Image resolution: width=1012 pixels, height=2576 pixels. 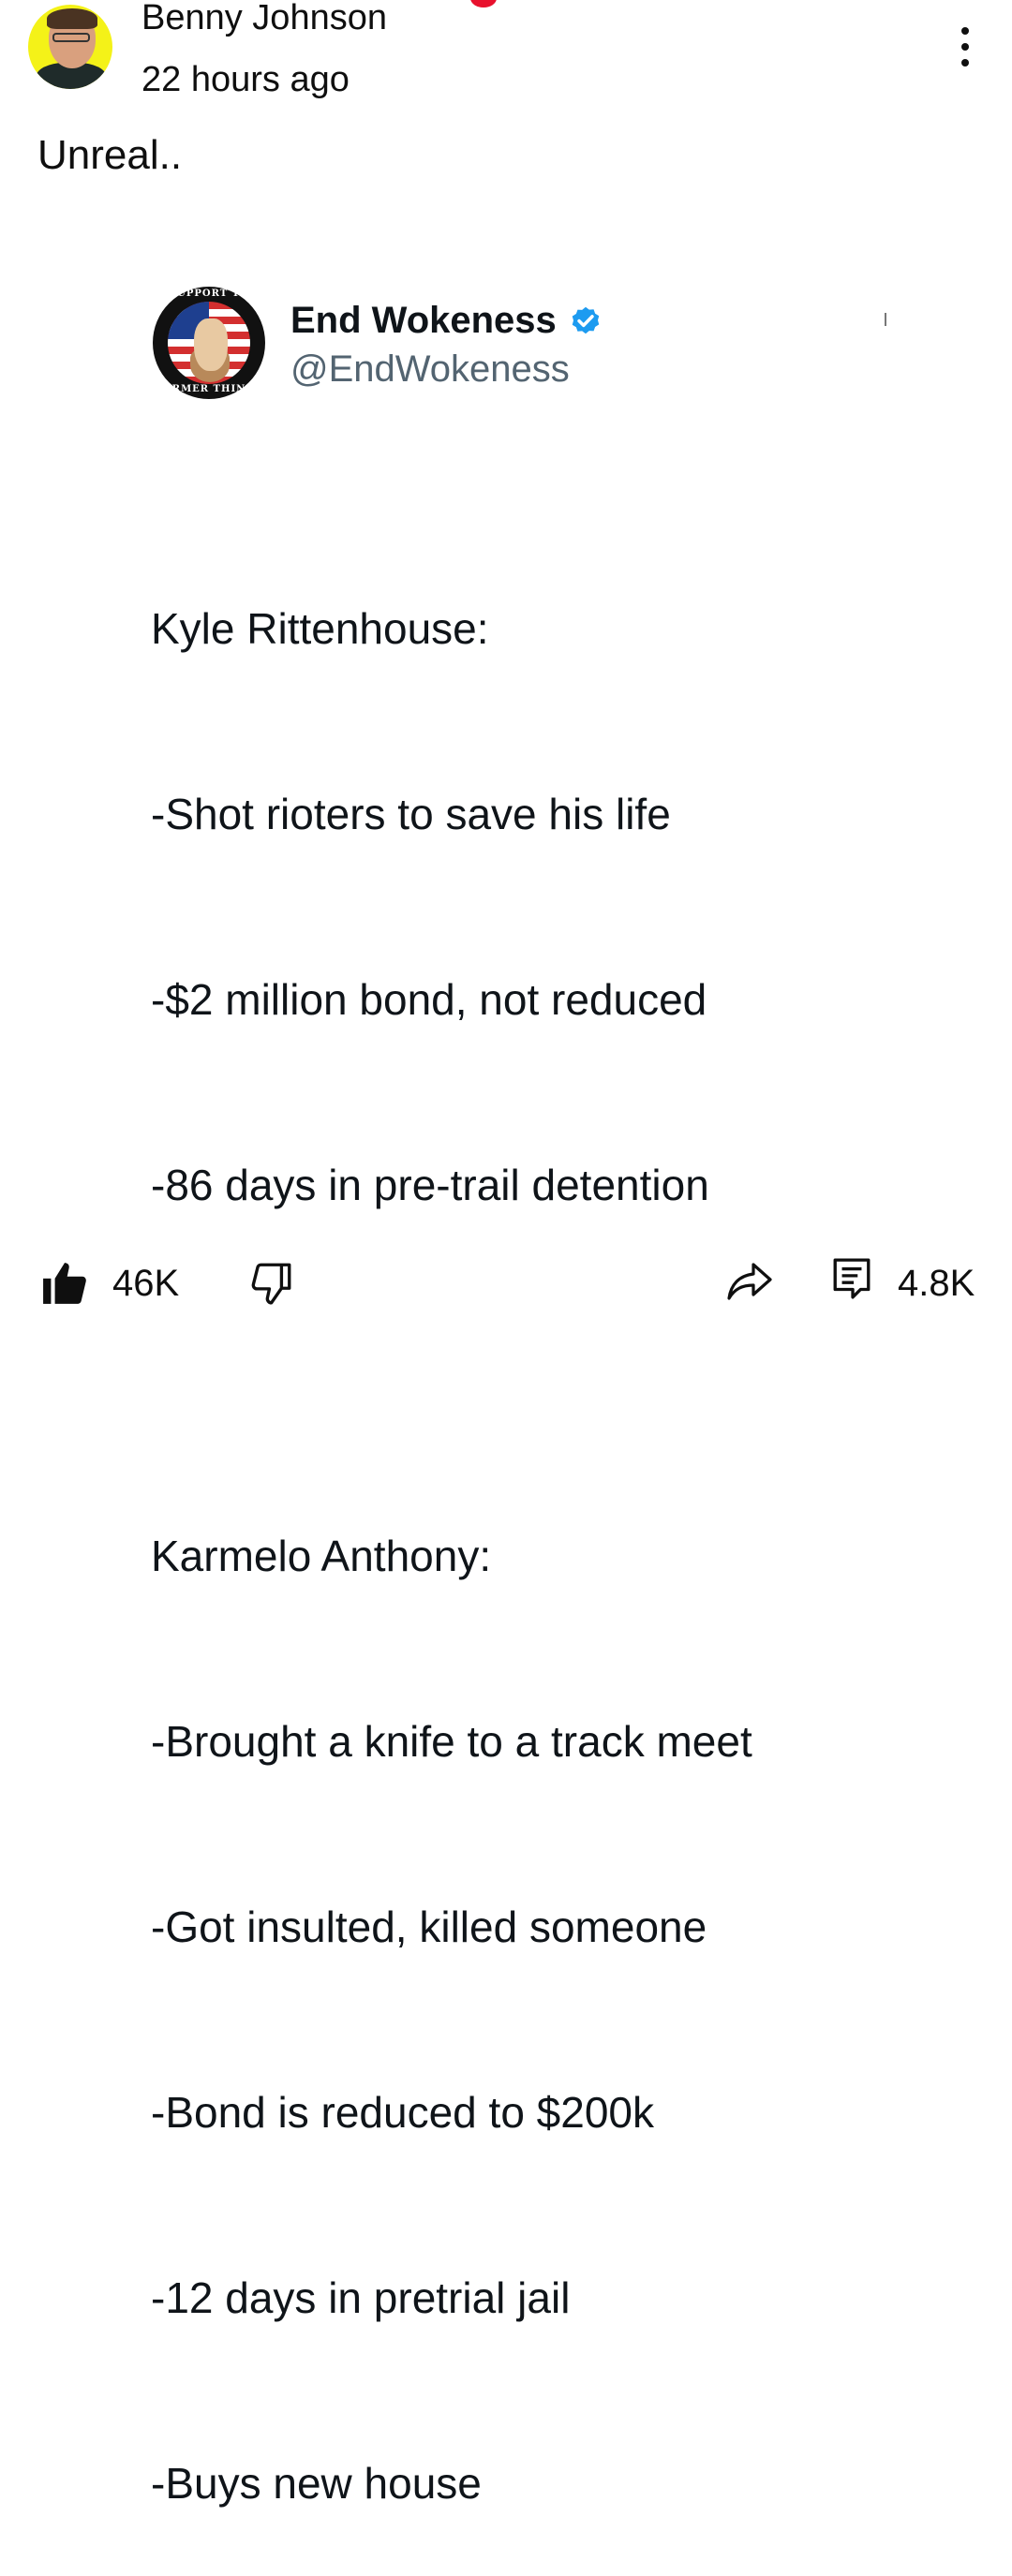 What do you see at coordinates (321, 1556) in the screenshot?
I see `embed-line: Karmelo Anthony:` at bounding box center [321, 1556].